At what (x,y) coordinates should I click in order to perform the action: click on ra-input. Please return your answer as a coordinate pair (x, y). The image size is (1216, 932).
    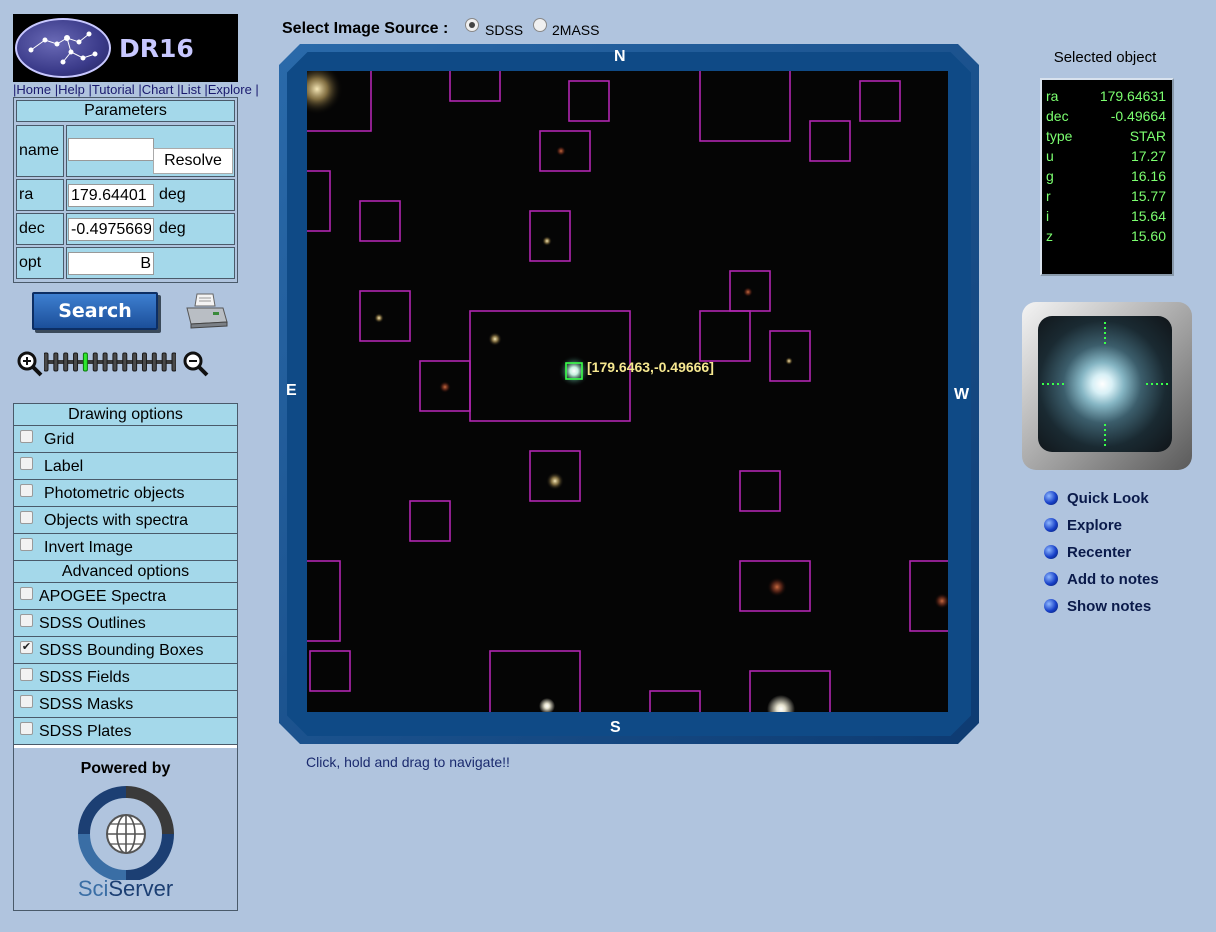
    Looking at the image, I should click on (111, 195).